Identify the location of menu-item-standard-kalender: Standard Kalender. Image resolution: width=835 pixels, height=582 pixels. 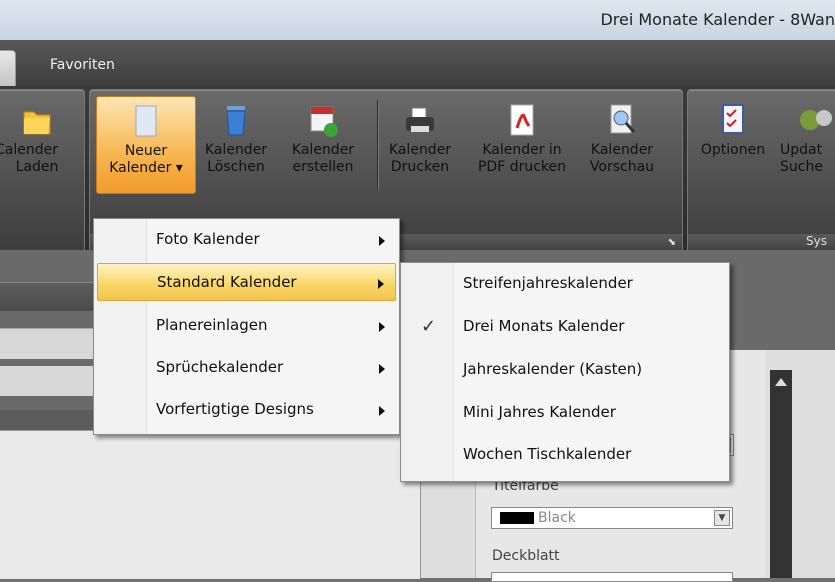
(246, 282).